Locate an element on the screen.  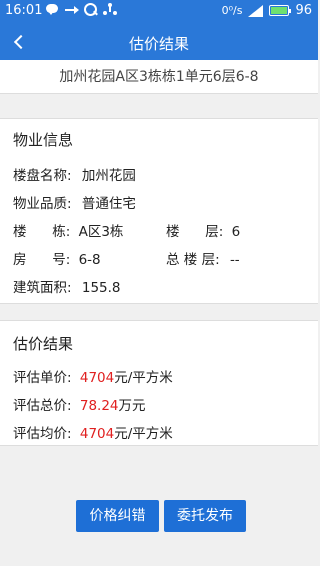
estimate-row-unit: 评估单价: 4704元/平方米 is located at coordinates (93, 376).